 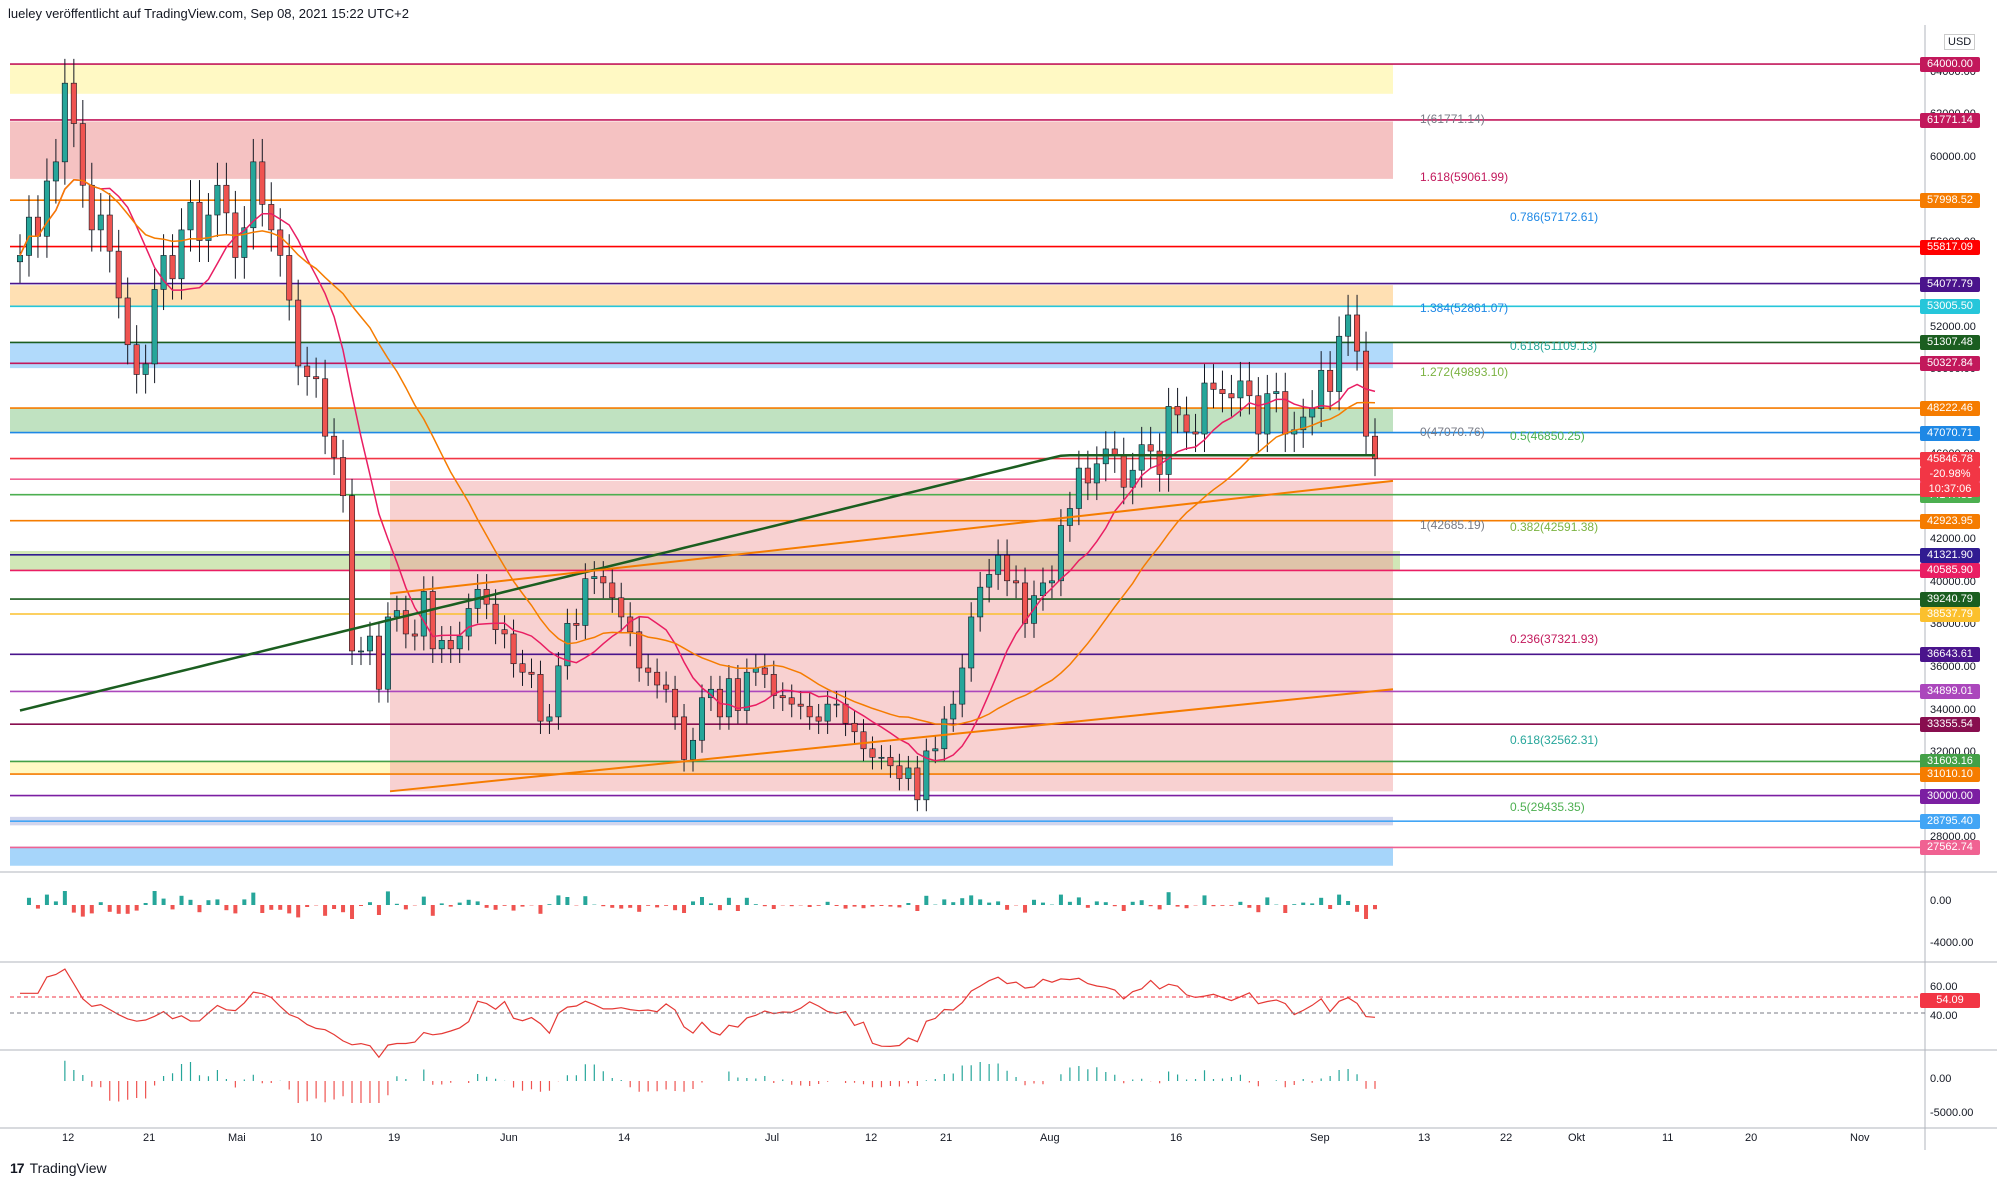 What do you see at coordinates (1950, 571) in the screenshot?
I see `price-level-label: 40585.90` at bounding box center [1950, 571].